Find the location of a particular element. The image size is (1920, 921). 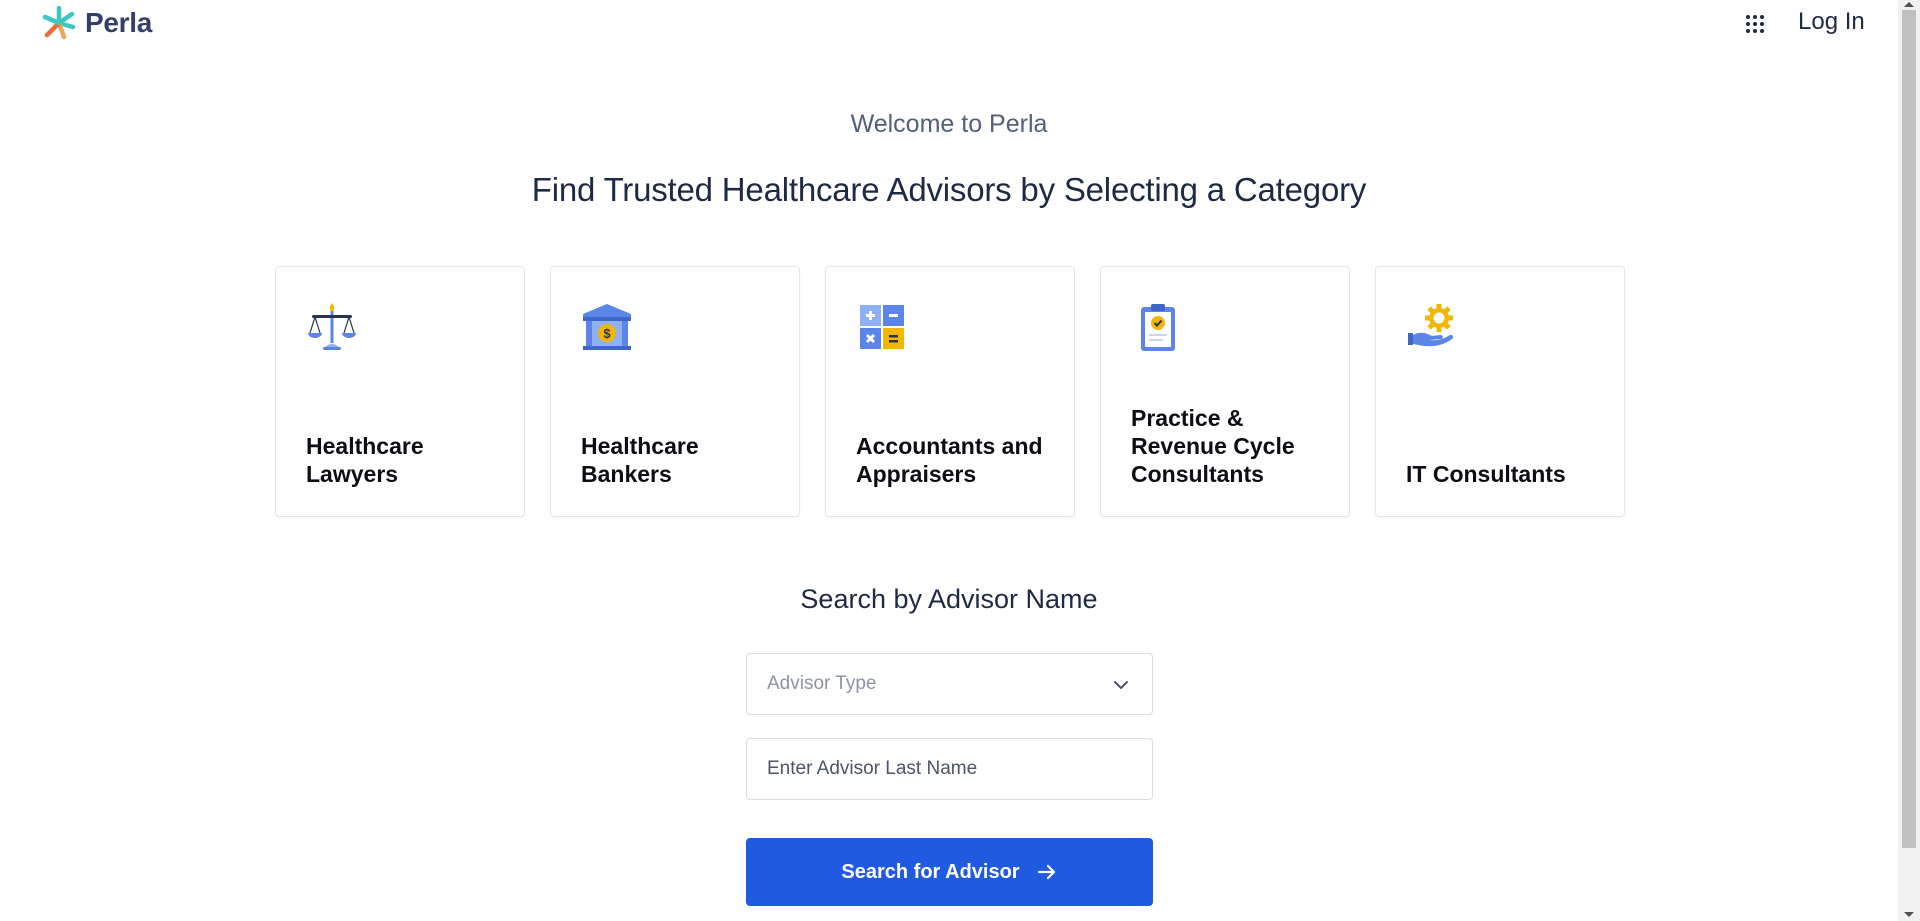

scales-icon is located at coordinates (332, 326).